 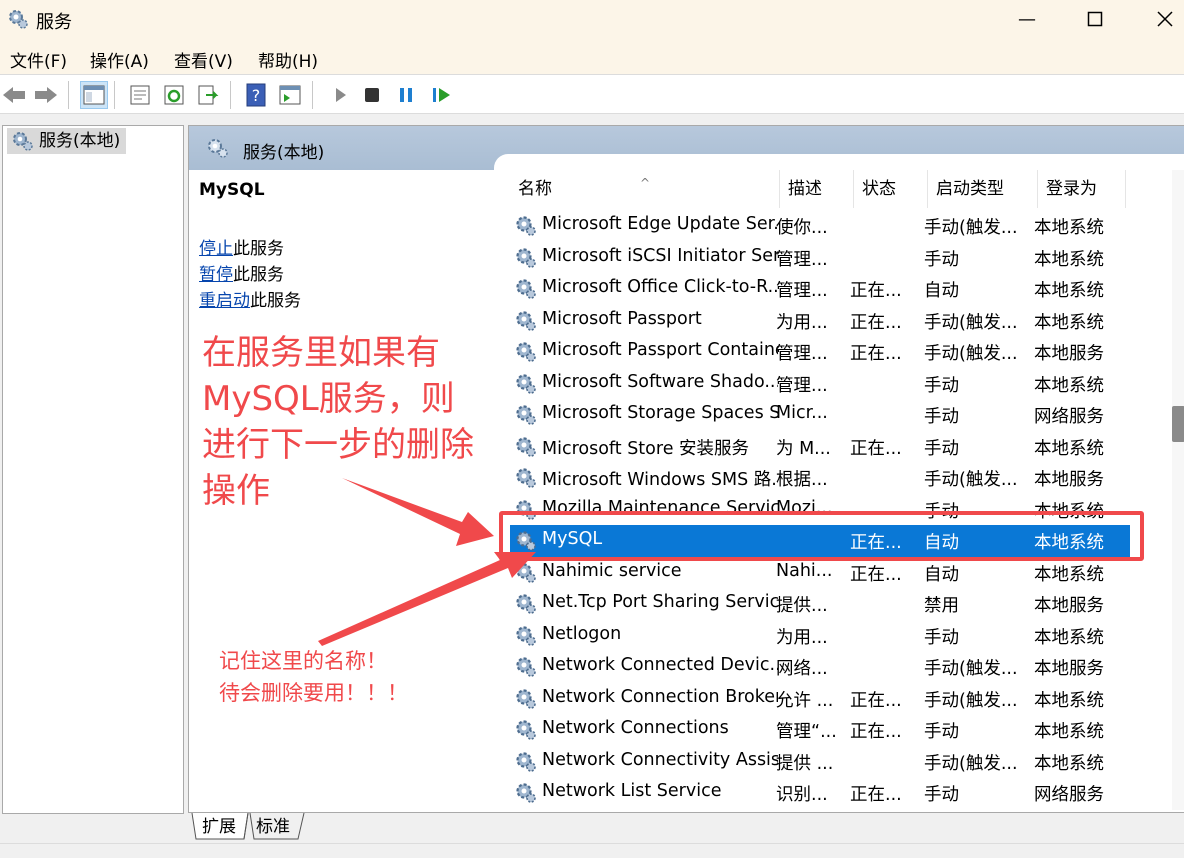 What do you see at coordinates (273, 827) in the screenshot?
I see `tab-standard: 标准` at bounding box center [273, 827].